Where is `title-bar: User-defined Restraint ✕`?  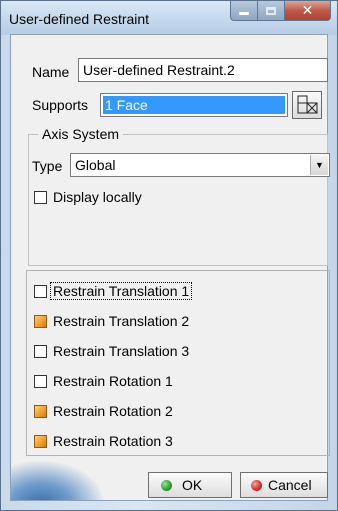 title-bar: User-defined Restraint ✕ is located at coordinates (169, 18).